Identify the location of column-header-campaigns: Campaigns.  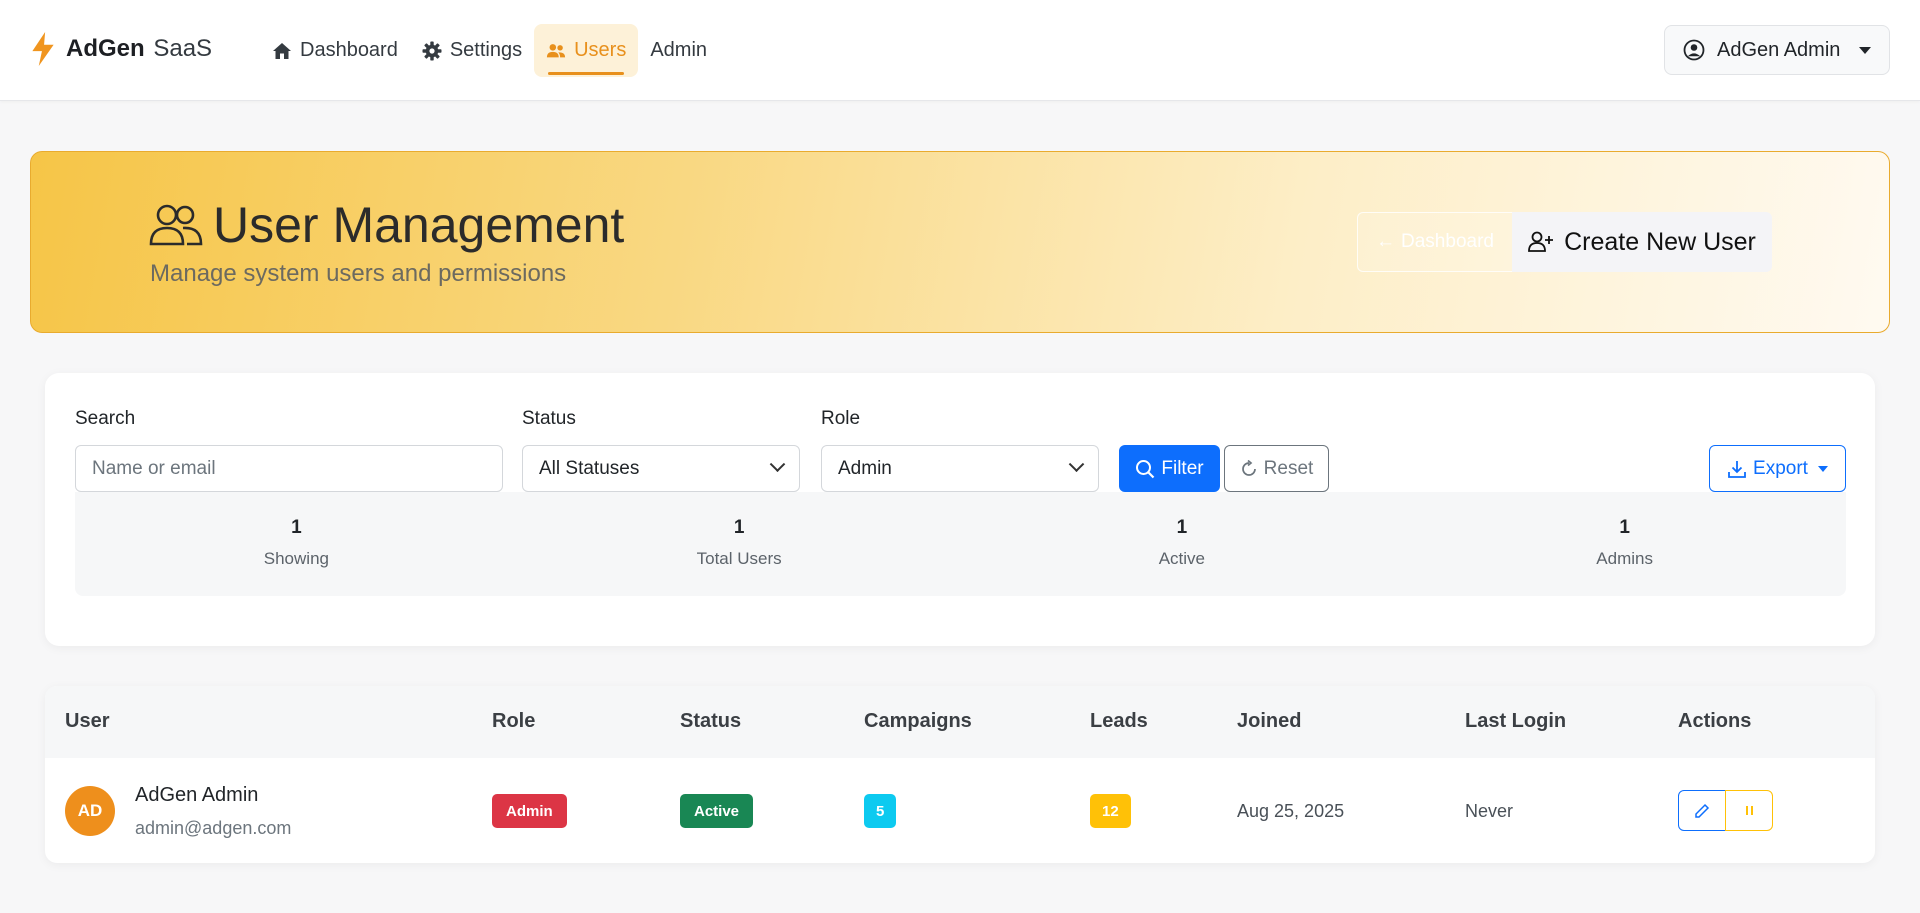
(918, 721).